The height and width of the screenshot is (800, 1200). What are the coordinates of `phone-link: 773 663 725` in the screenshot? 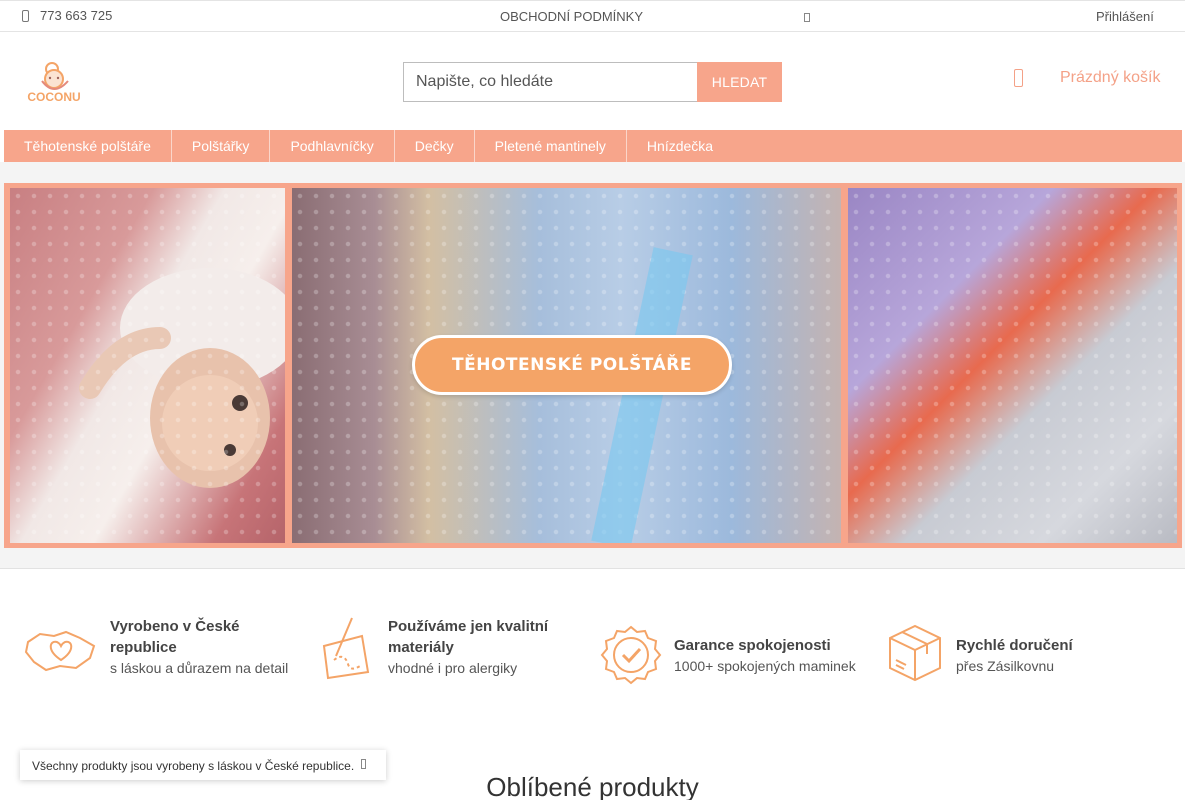 It's located at (67, 15).